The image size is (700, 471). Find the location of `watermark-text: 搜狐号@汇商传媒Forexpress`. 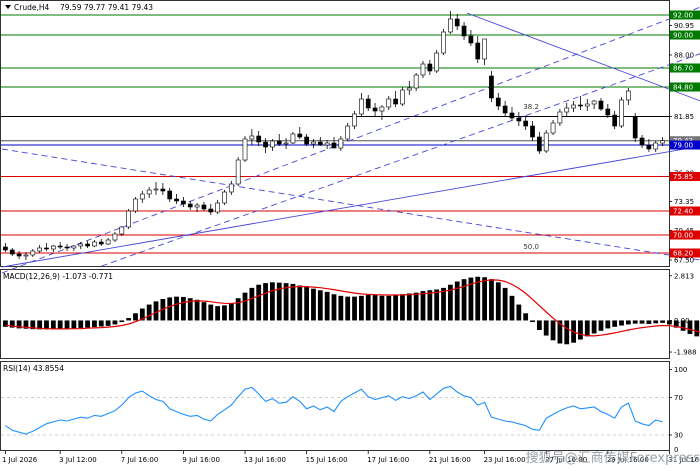

watermark-text: 搜狐号@汇商传媒Forexpress is located at coordinates (613, 458).